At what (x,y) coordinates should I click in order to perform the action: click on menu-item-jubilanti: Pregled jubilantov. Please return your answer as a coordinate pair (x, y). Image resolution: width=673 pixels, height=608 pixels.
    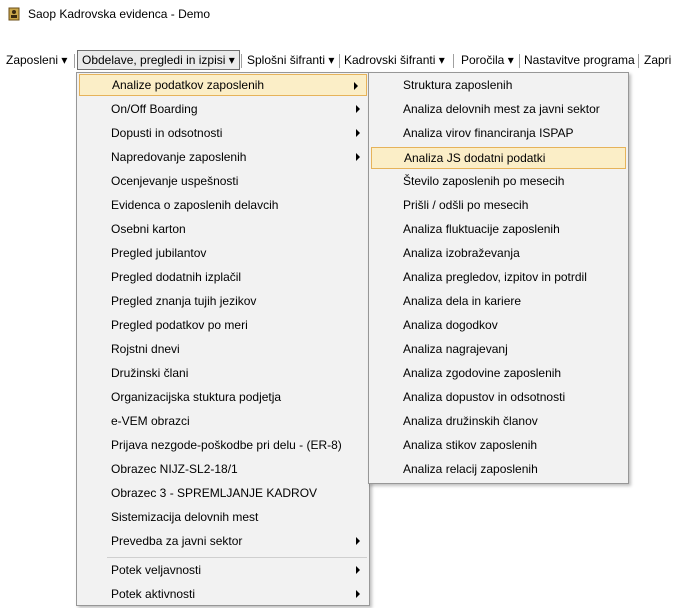
    Looking at the image, I should click on (223, 253).